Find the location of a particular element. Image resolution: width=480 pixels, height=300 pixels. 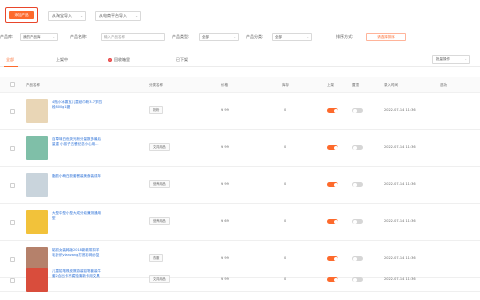

category-tag: 衣服 is located at coordinates (156, 258).